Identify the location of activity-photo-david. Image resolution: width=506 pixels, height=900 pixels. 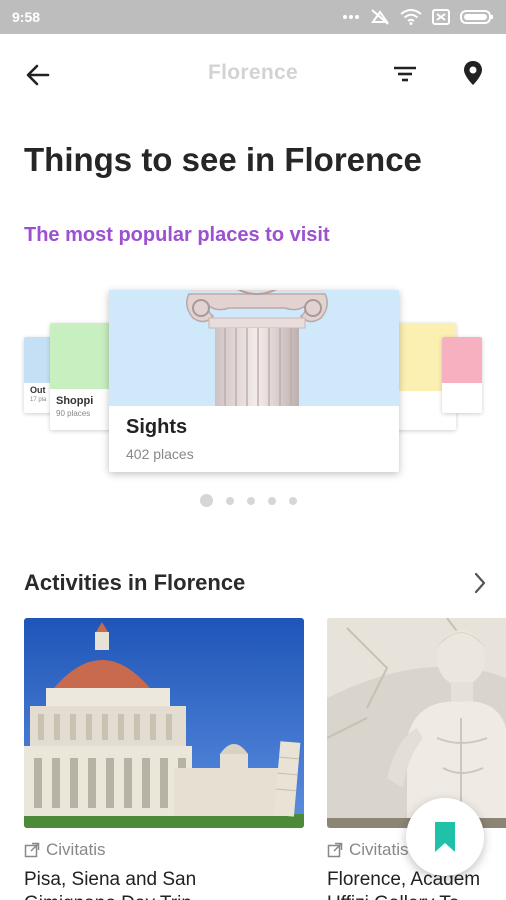
(416, 723).